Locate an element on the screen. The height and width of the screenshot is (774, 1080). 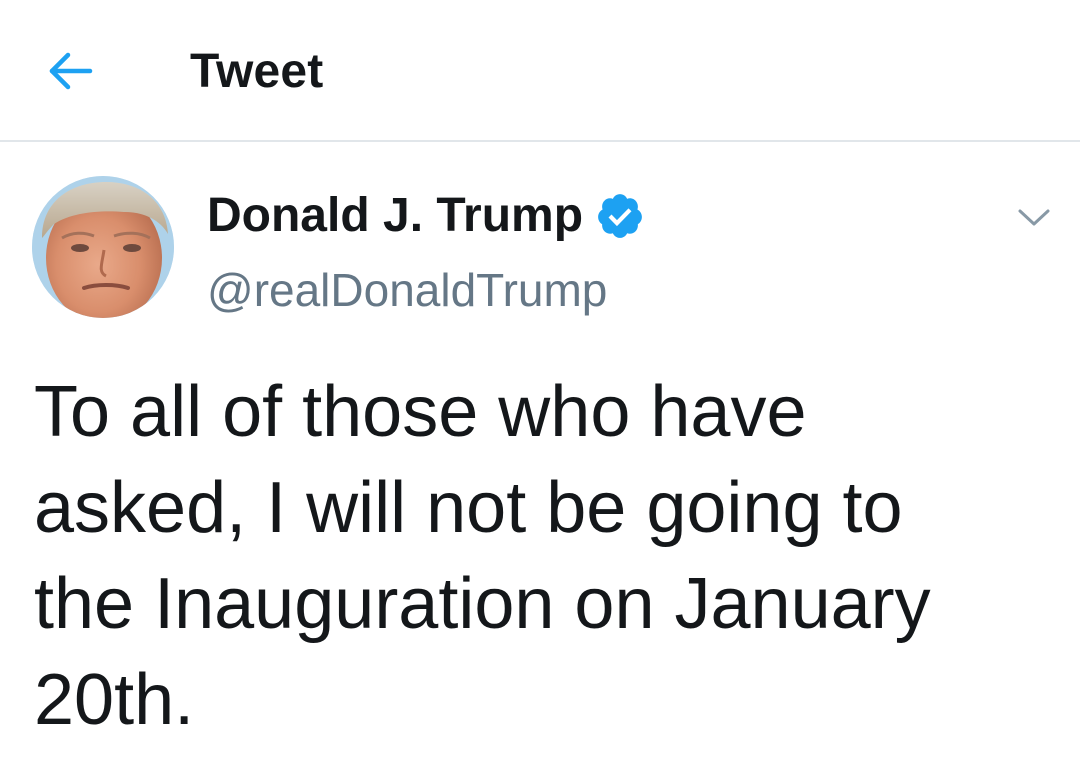
display-name: Donald J. Trump is located at coordinates (395, 216).